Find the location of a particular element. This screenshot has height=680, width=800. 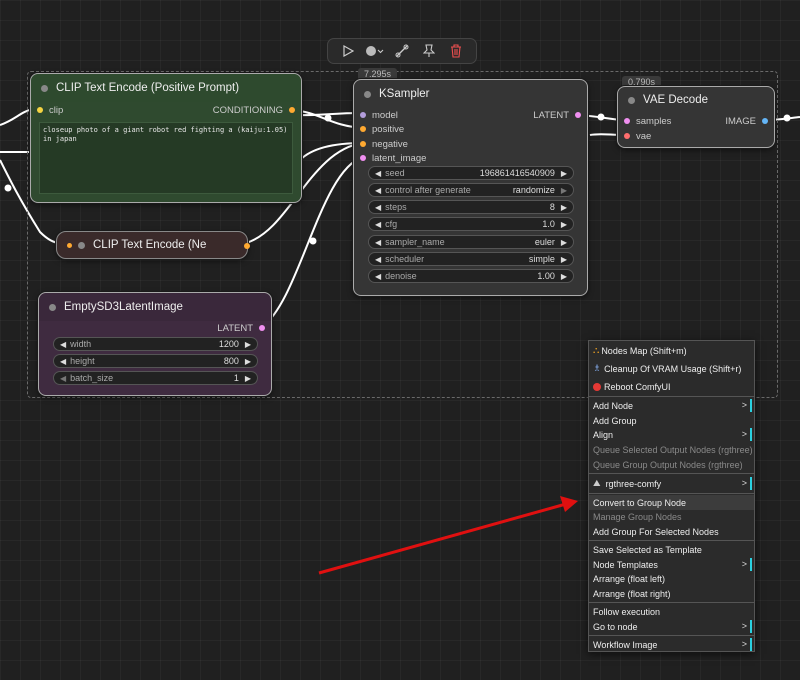

output-conditioning: CONDITIONING is located at coordinates (254, 110).